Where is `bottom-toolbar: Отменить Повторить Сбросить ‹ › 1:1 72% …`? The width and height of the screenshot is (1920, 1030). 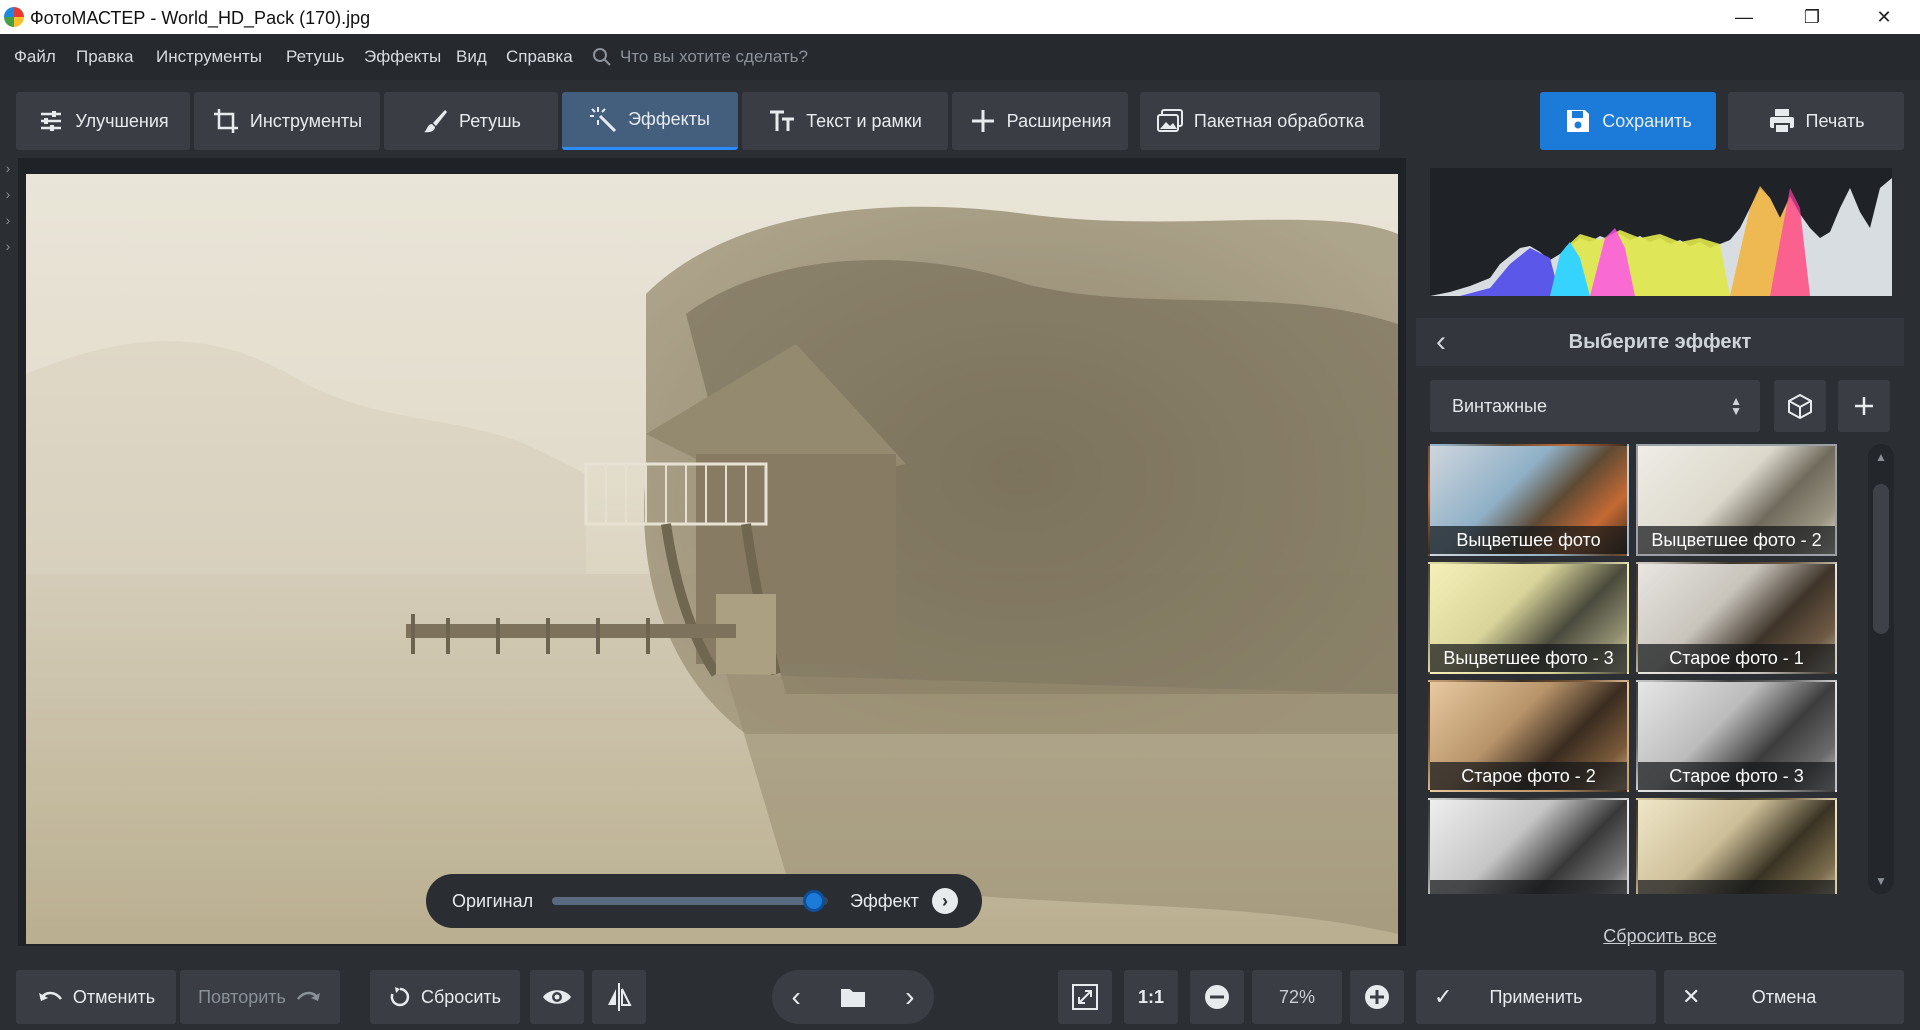 bottom-toolbar: Отменить Повторить Сбросить ‹ › 1:1 72% … is located at coordinates (960, 996).